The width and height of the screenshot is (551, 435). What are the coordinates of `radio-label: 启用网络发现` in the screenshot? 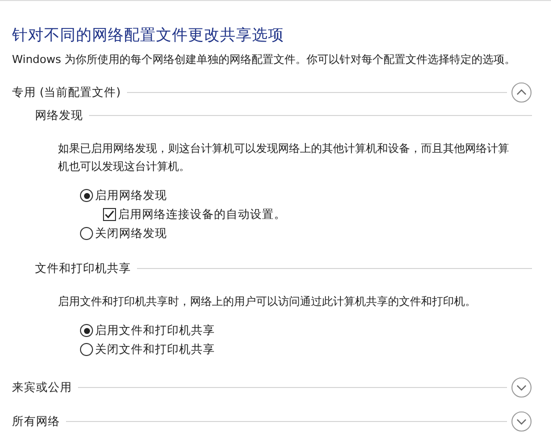 It's located at (131, 195).